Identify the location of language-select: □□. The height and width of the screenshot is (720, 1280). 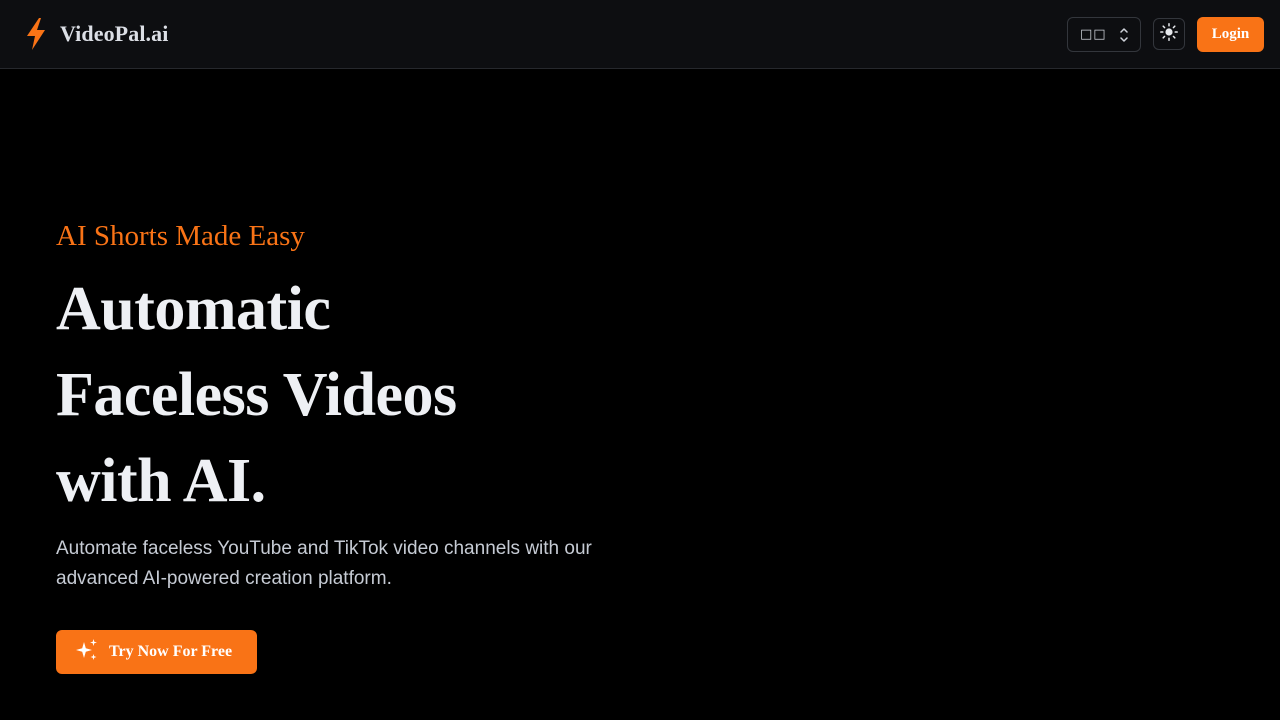
(1104, 34).